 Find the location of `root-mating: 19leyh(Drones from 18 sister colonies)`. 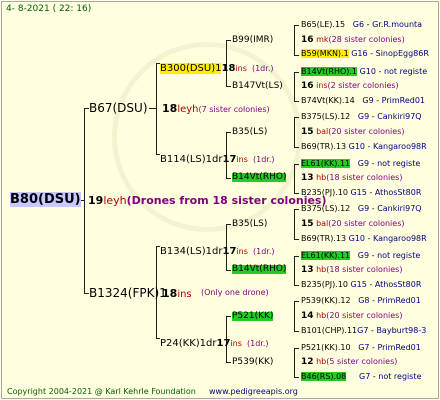

root-mating: 19leyh(Drones from 18 sister colonies) is located at coordinates (207, 200).